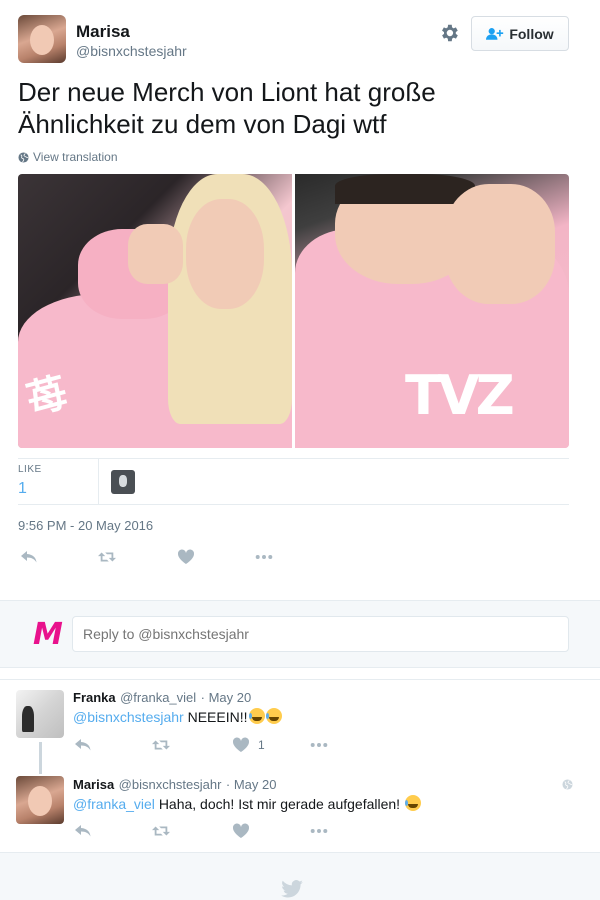 The image size is (600, 900). What do you see at coordinates (320, 634) in the screenshot?
I see `reply-input` at bounding box center [320, 634].